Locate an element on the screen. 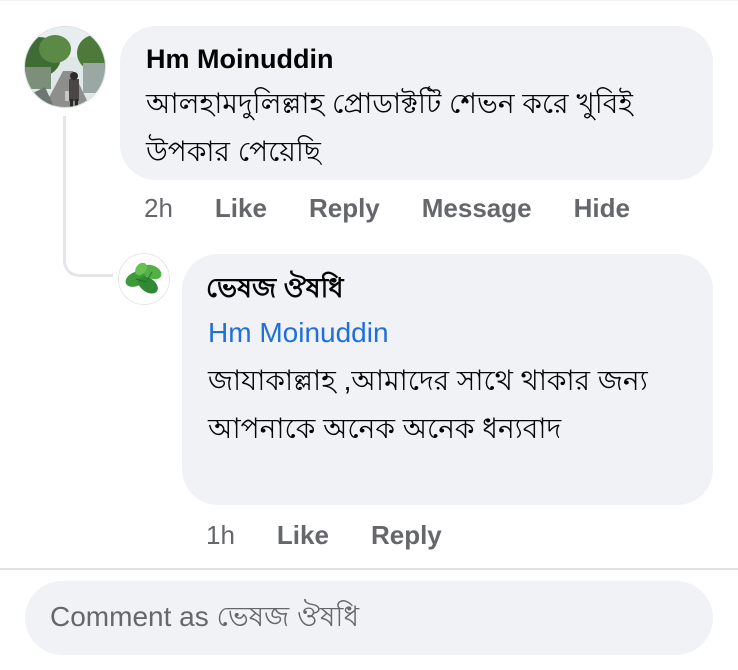  reply-thread-connector is located at coordinates (88, 196).